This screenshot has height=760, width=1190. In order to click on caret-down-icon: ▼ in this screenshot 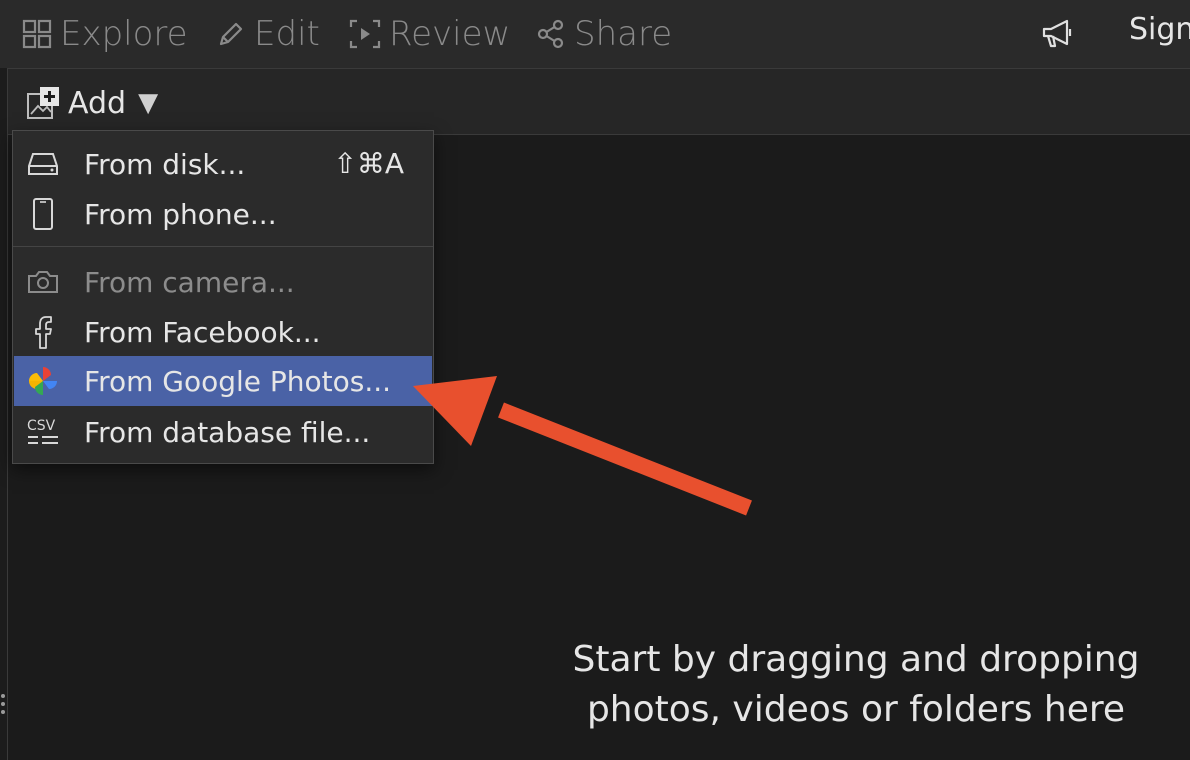, I will do `click(148, 103)`.